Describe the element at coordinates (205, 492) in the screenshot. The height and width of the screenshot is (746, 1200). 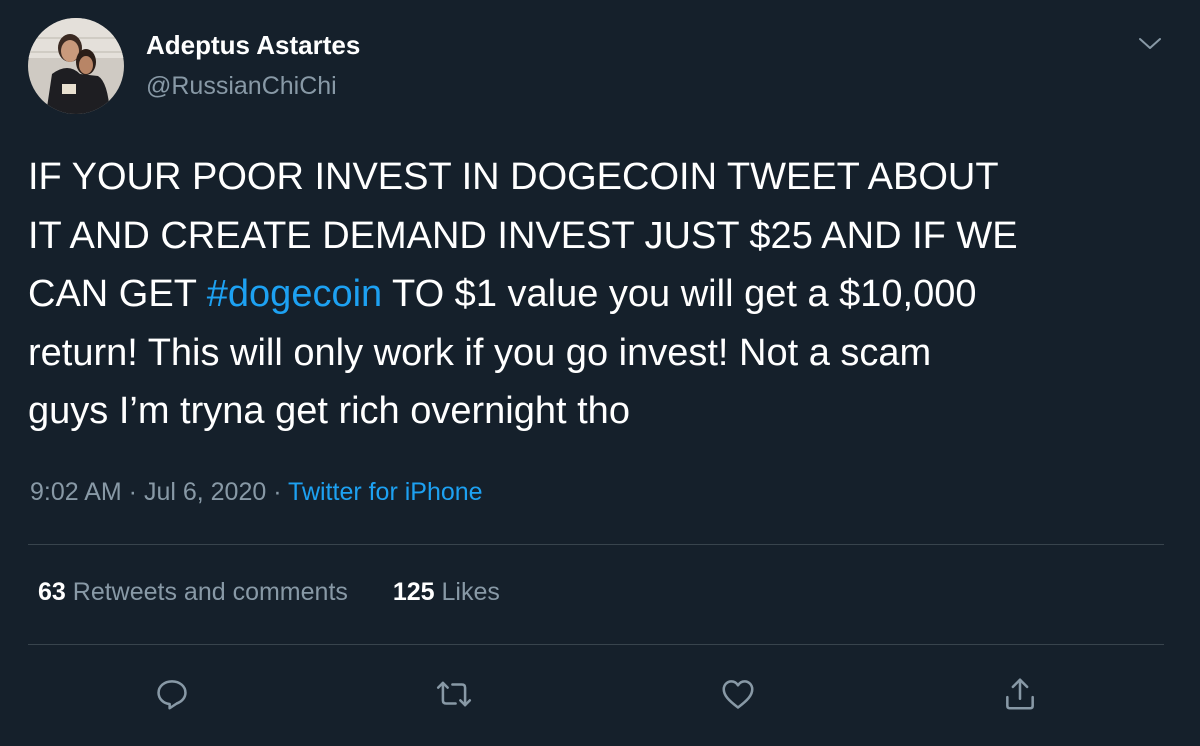
I see `tweet-date: Jul 6, 2020` at that location.